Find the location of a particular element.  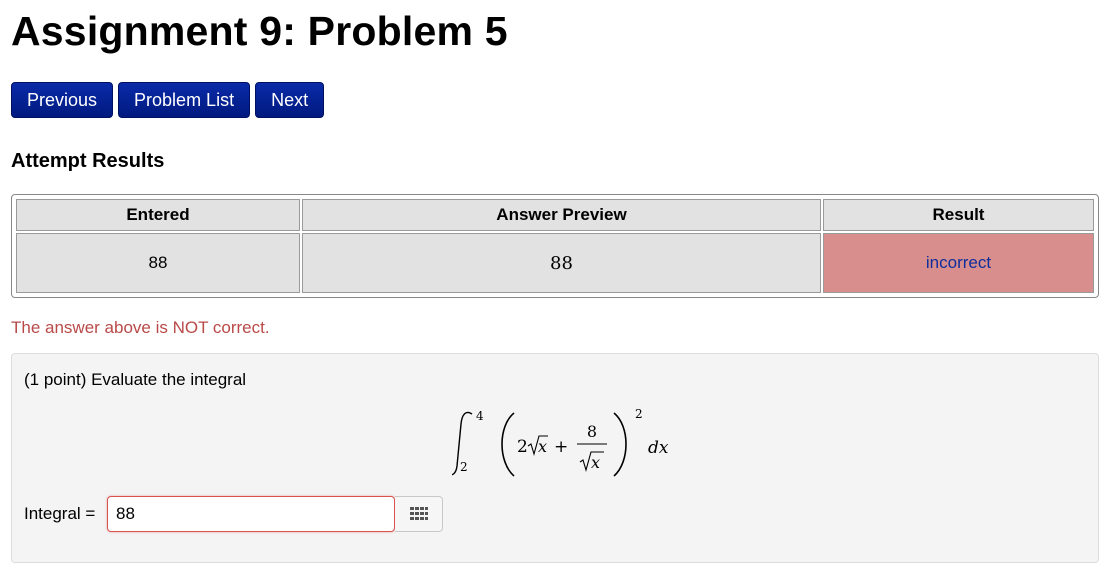

grid-icon is located at coordinates (418, 513).